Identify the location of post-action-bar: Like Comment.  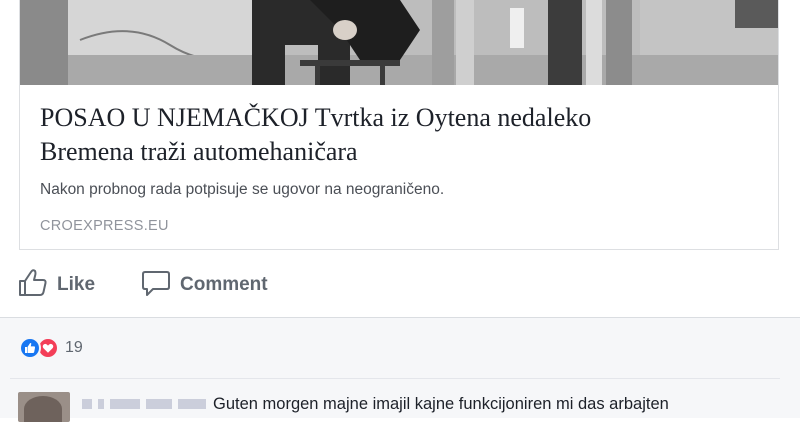
(400, 286).